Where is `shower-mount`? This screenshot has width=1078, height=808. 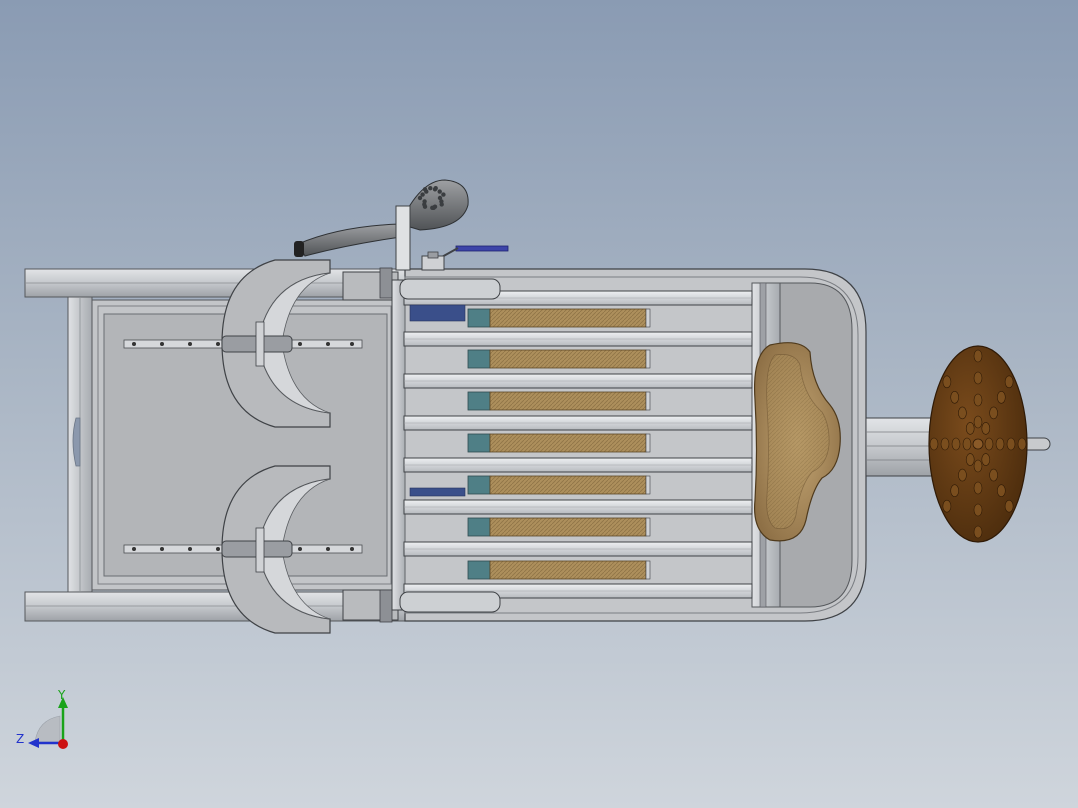
shower-mount is located at coordinates (403, 238).